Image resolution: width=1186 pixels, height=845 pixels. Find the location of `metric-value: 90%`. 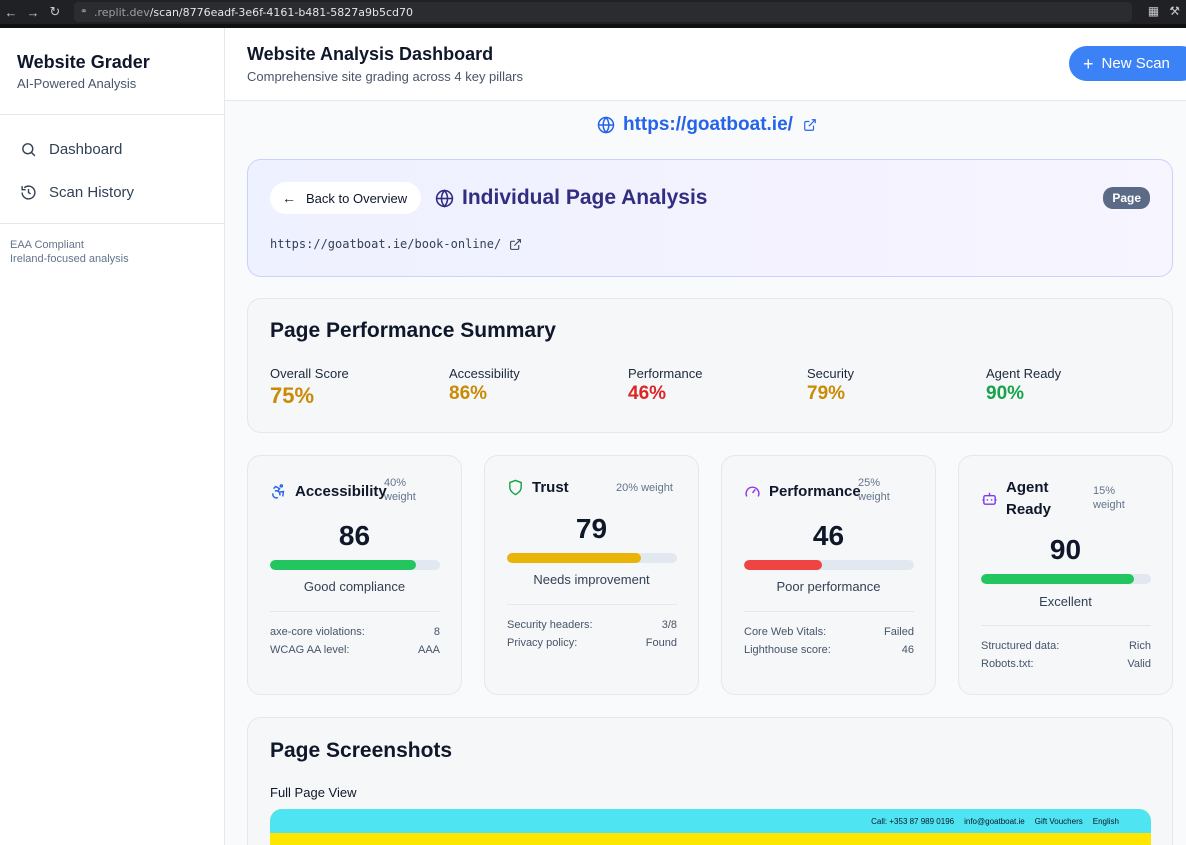

metric-value: 90% is located at coordinates (1005, 393).